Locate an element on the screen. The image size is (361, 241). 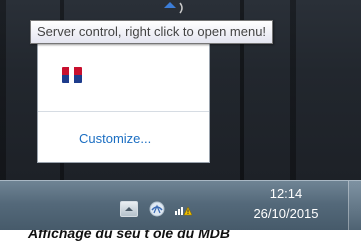
server-control-logo is located at coordinates (72, 75).